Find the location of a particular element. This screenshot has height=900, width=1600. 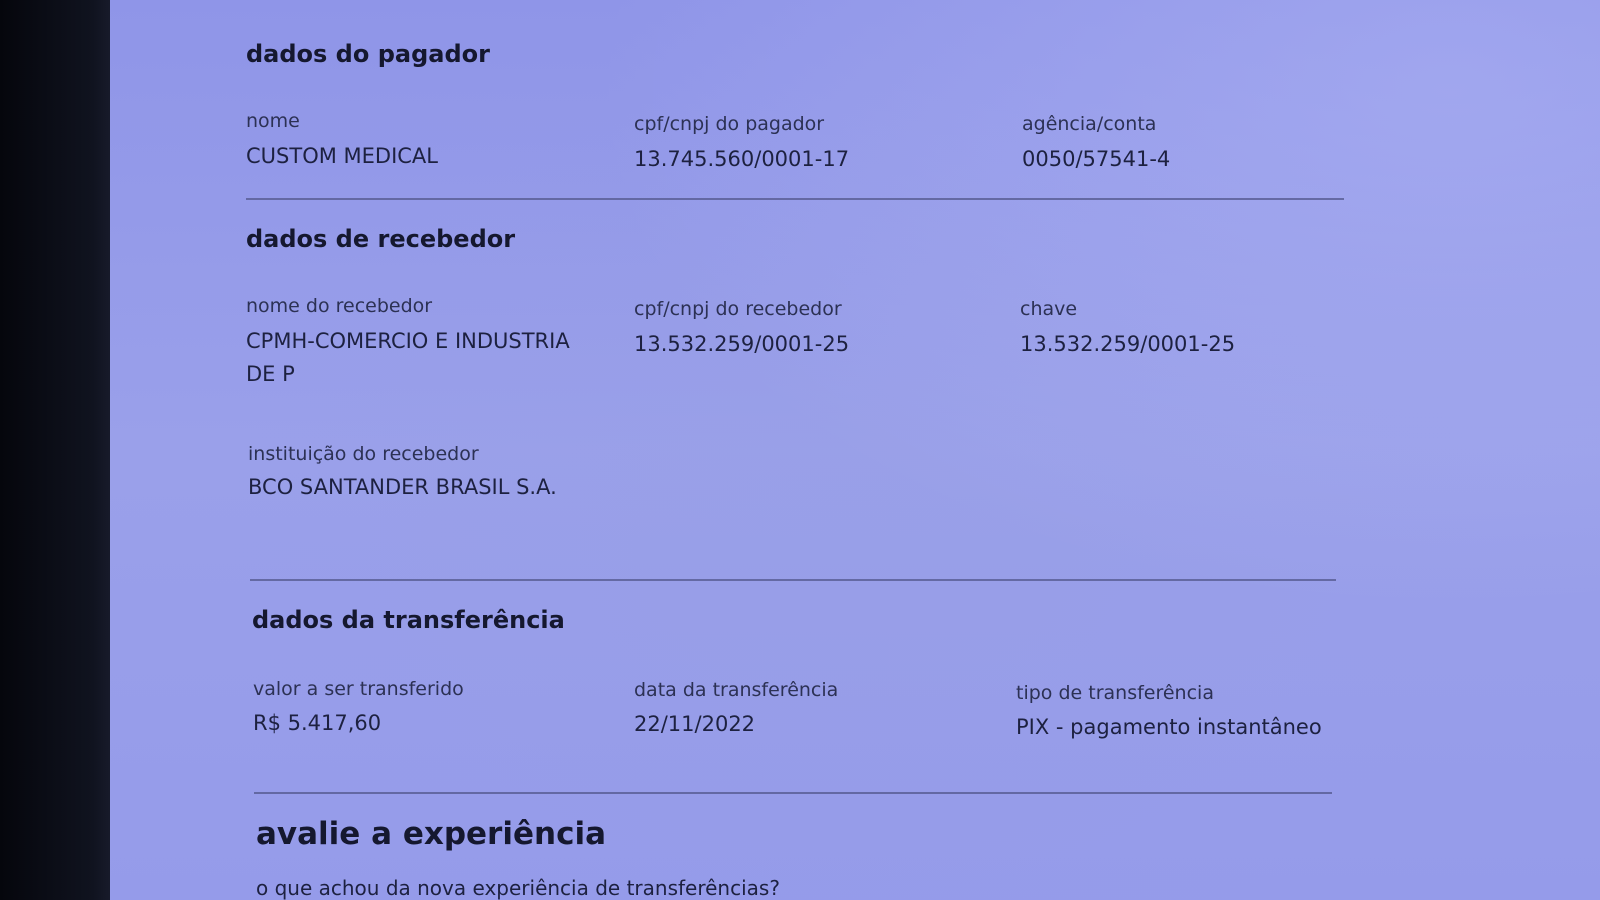

transfer-section-title: dados da transferência is located at coordinates (408, 620).